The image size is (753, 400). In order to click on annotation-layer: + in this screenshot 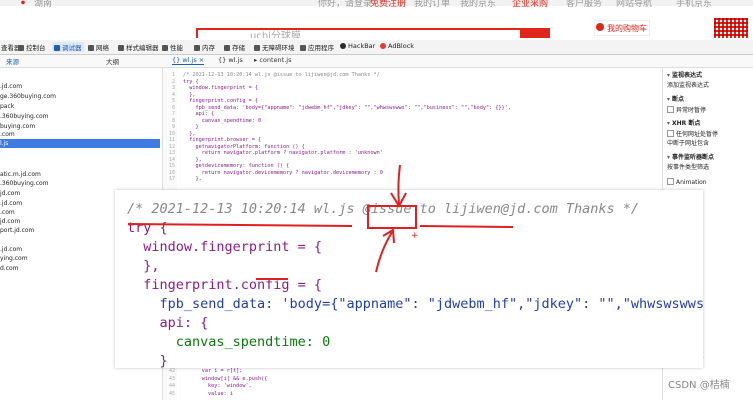, I will do `click(320, 222)`.